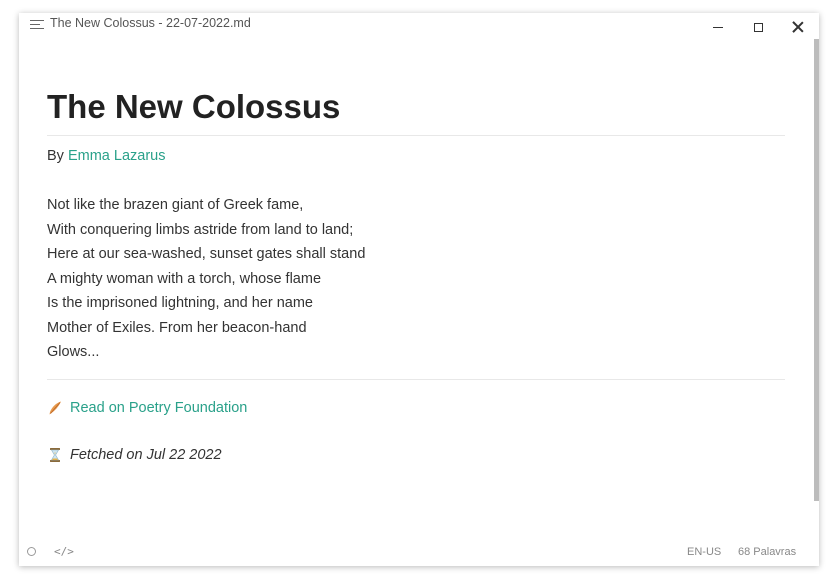 Image resolution: width=840 pixels, height=580 pixels. I want to click on fetched-line: Fetched on Jul 22 2022, so click(416, 455).